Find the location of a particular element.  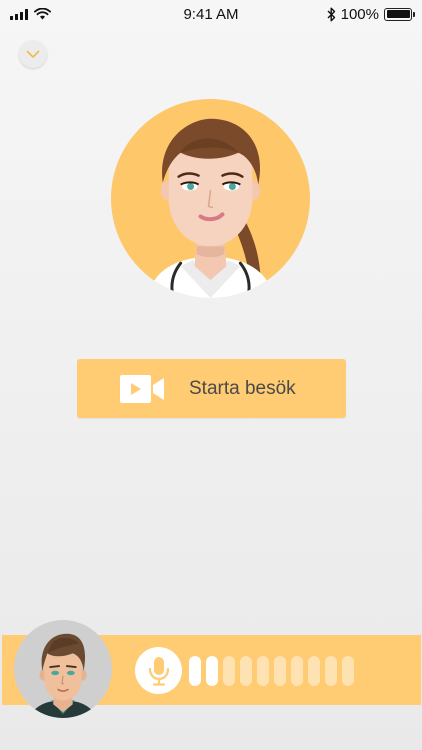

battery-icon is located at coordinates (399, 14).